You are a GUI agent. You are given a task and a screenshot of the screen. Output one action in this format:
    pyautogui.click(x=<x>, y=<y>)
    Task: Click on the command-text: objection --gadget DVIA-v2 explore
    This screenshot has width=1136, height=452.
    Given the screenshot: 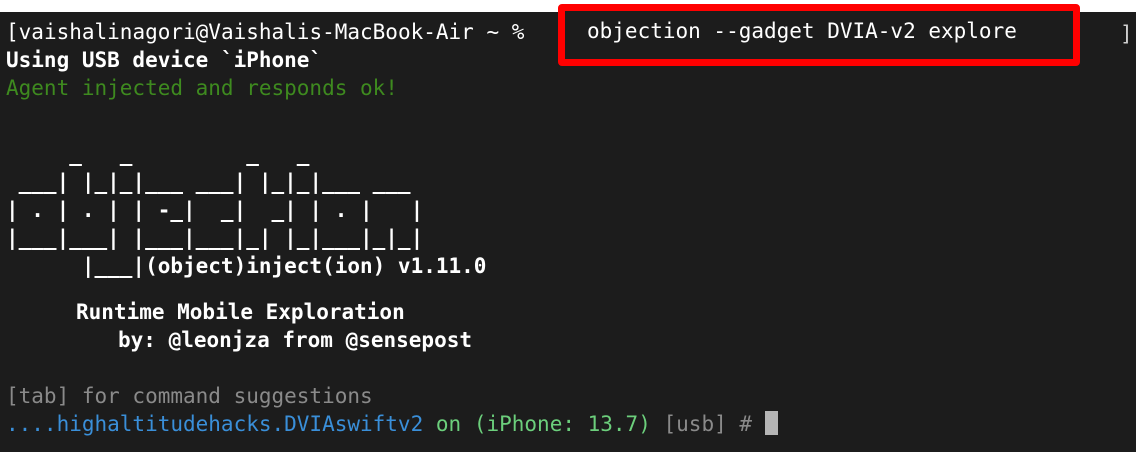 What is the action you would take?
    pyautogui.click(x=802, y=31)
    